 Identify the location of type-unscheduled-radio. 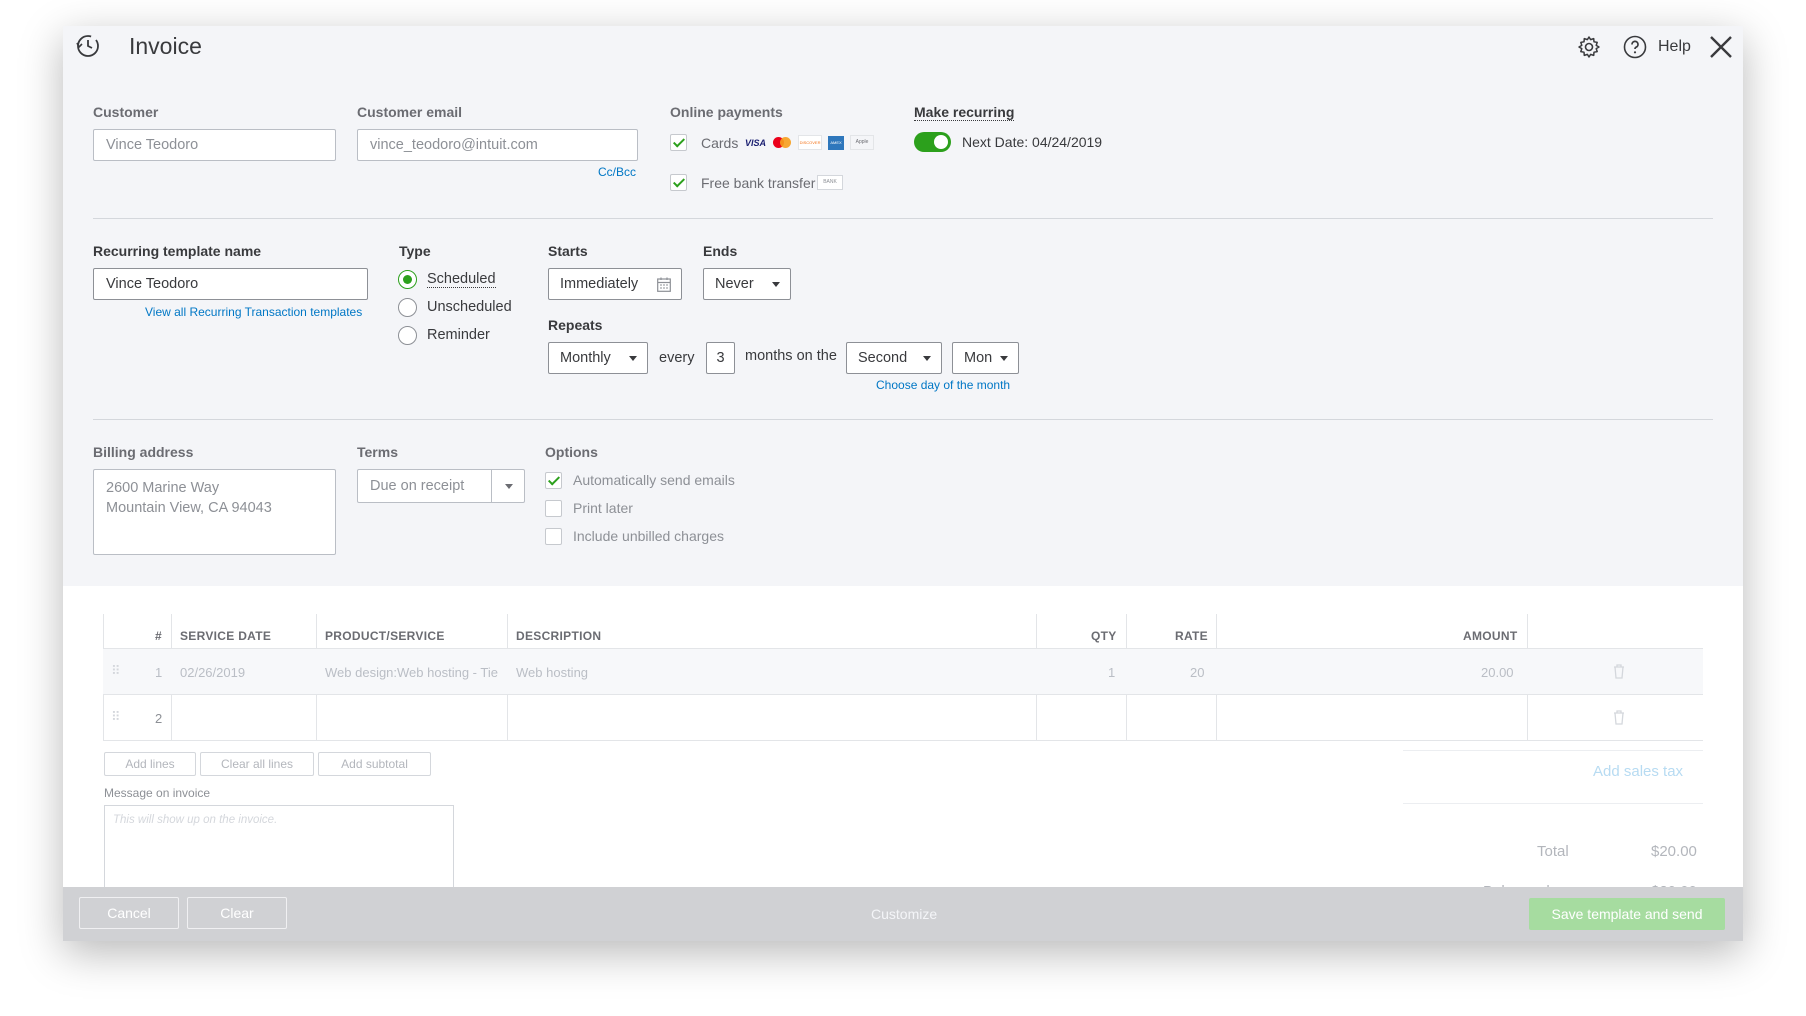
(407, 307).